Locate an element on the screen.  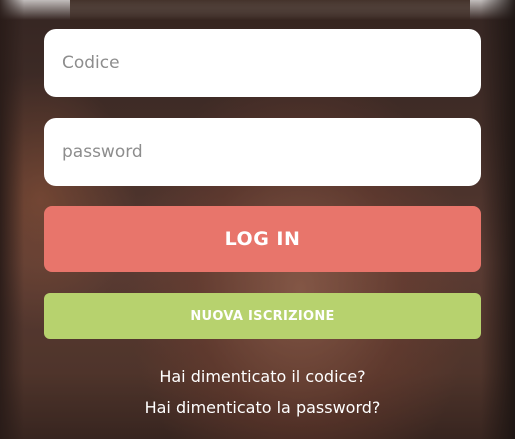
forgot-password-link: Hai dimenticato la password? is located at coordinates (262, 408).